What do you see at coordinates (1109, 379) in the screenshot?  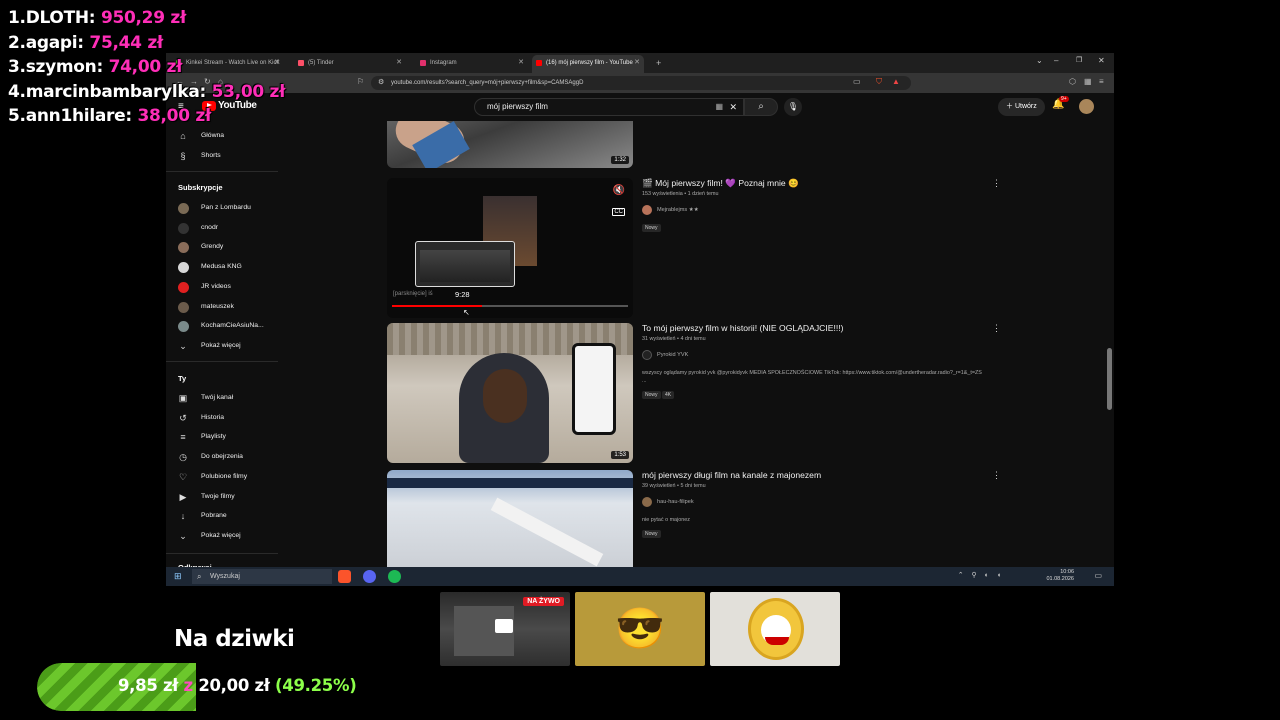 I see `scrollbar` at bounding box center [1109, 379].